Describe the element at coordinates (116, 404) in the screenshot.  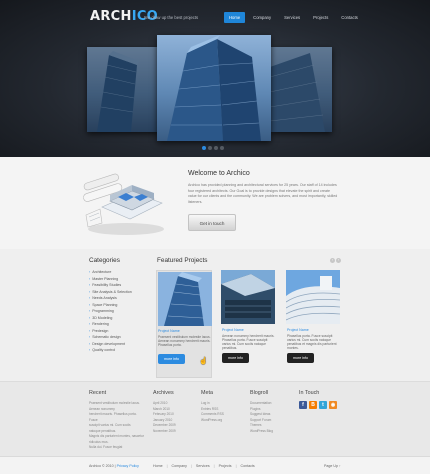
I see `recent-link: Praesent vestibulum molestie lacus.` at that location.